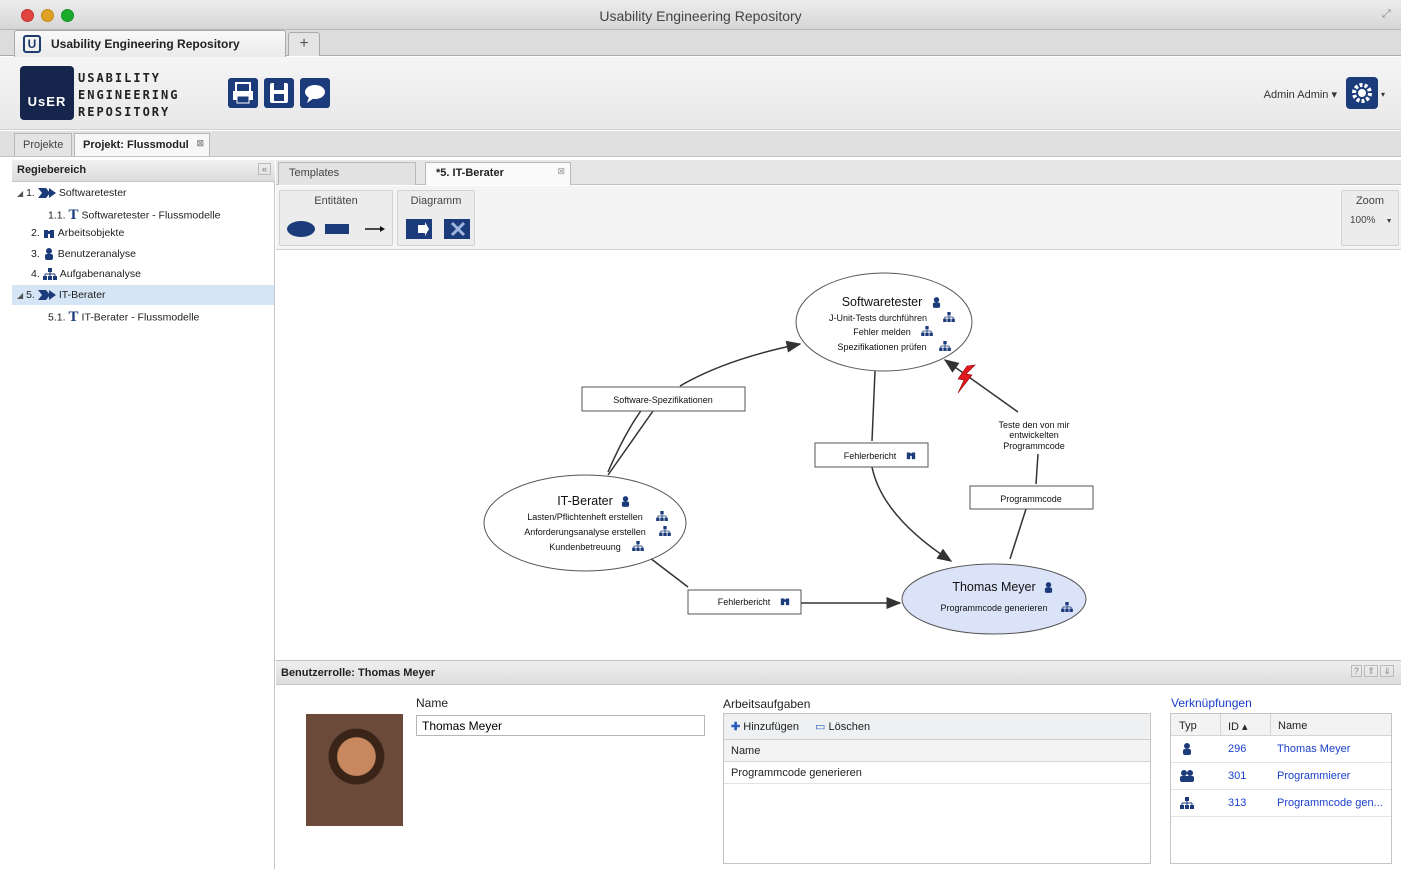 This screenshot has width=1401, height=869. I want to click on flow-label-programmcode: Programmcode, so click(1031, 497).